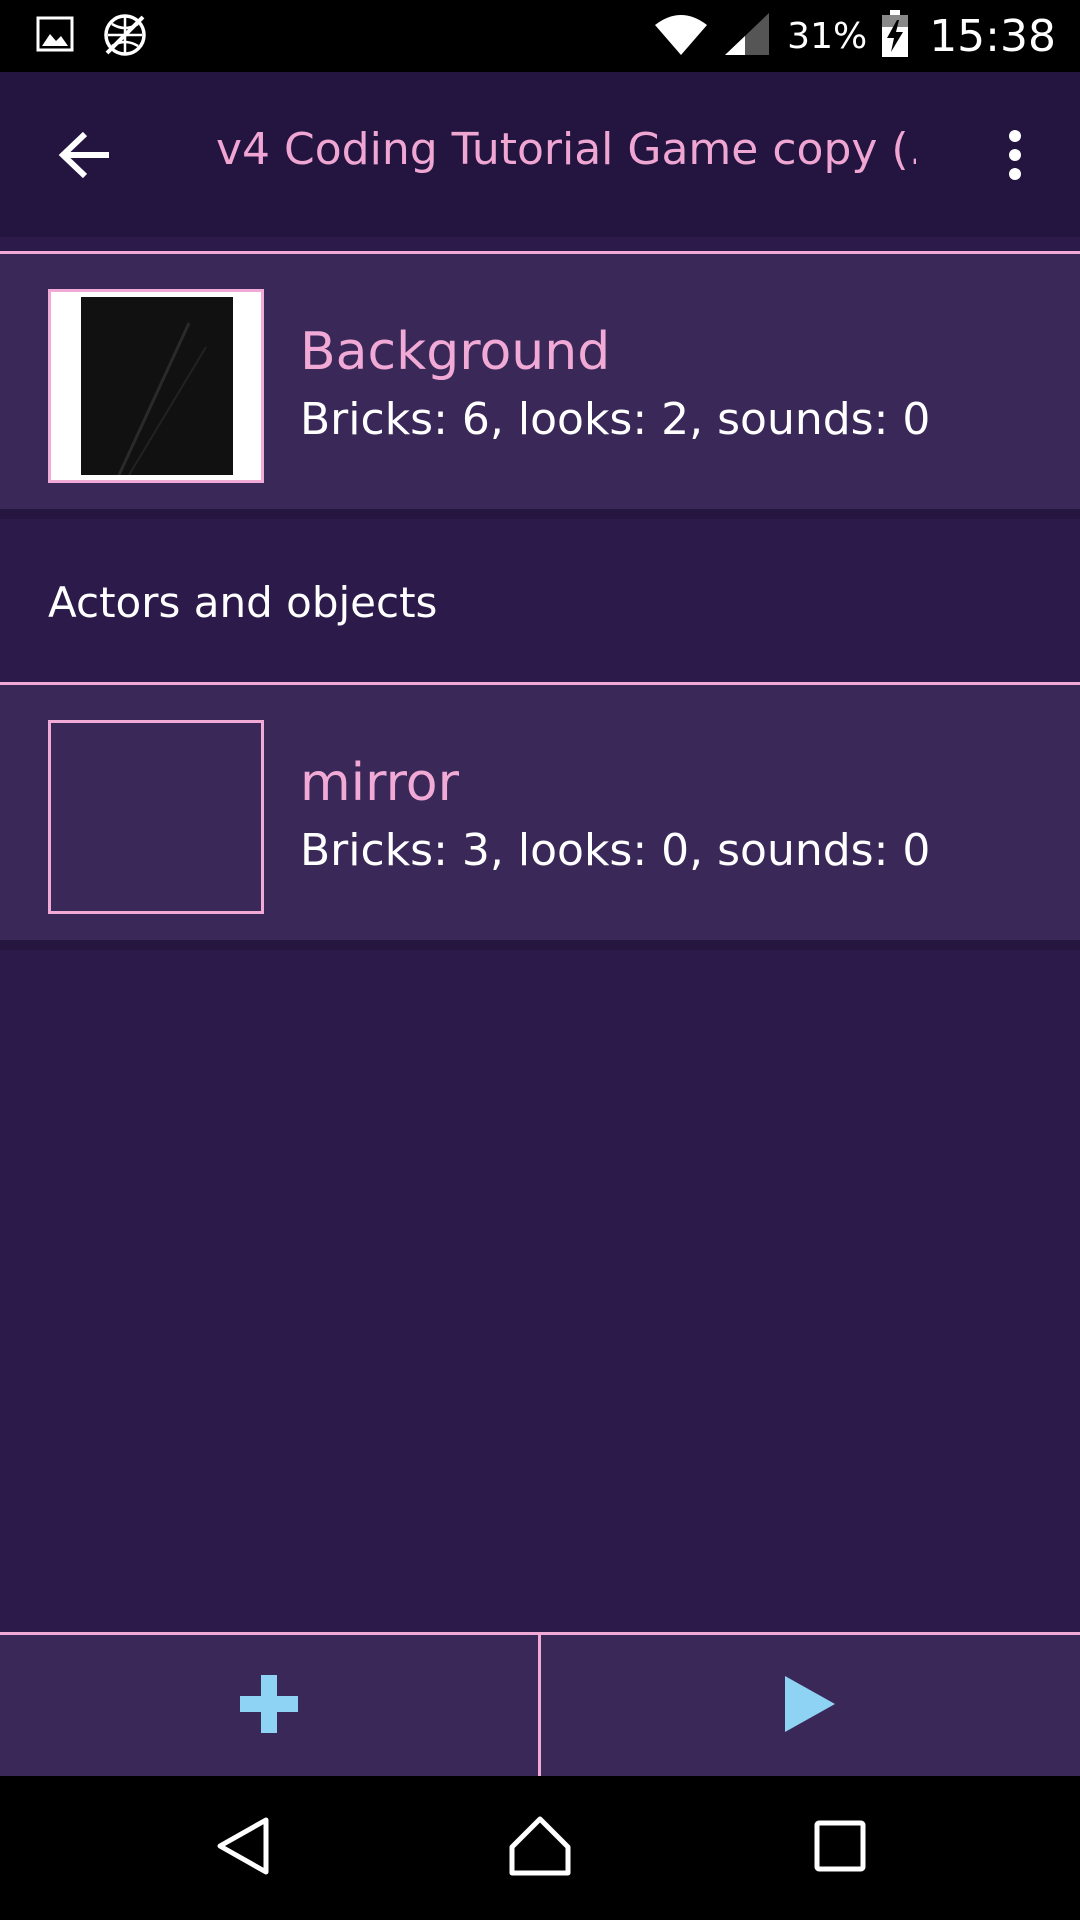 The width and height of the screenshot is (1080, 1920). I want to click on status-right: 31% 15:38, so click(854, 36).